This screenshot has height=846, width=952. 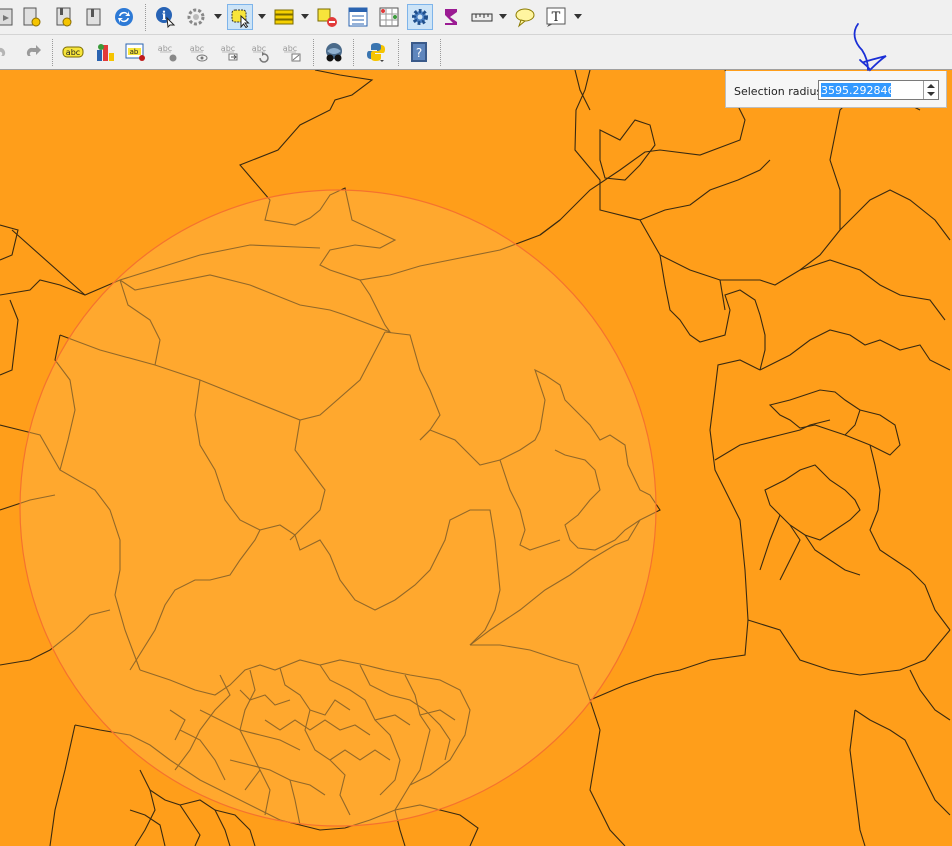 I want to click on measure-icon, so click(x=482, y=17).